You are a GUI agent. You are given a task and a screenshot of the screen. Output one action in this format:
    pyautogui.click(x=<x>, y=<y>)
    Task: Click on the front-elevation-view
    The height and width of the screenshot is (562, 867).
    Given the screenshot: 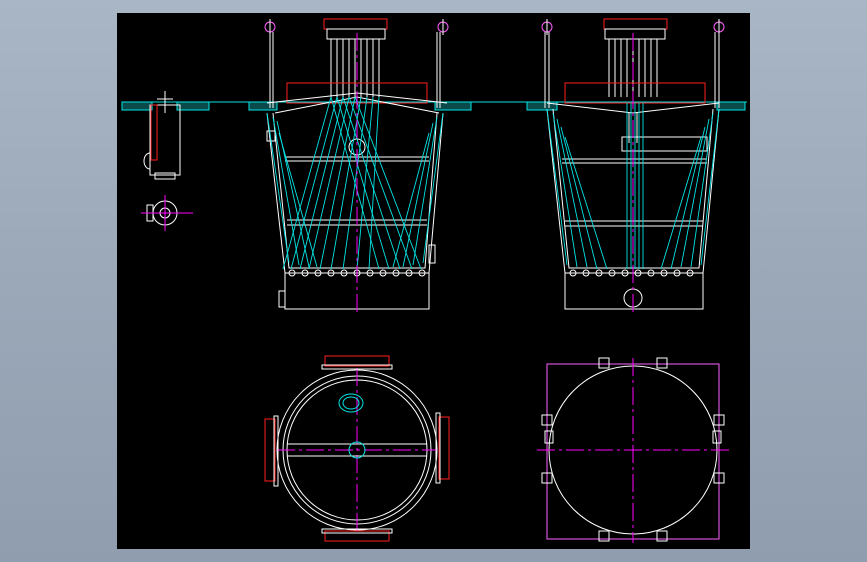 What is the action you would take?
    pyautogui.click(x=356, y=165)
    